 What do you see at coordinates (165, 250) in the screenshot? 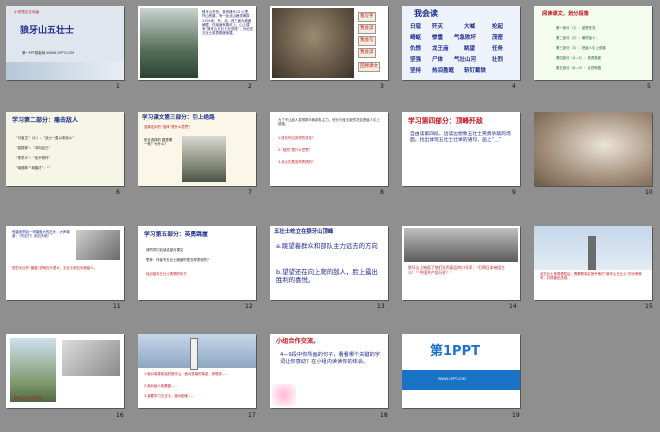
I see `slide-12-line-1: 请同学们自读这部分课文` at bounding box center [165, 250].